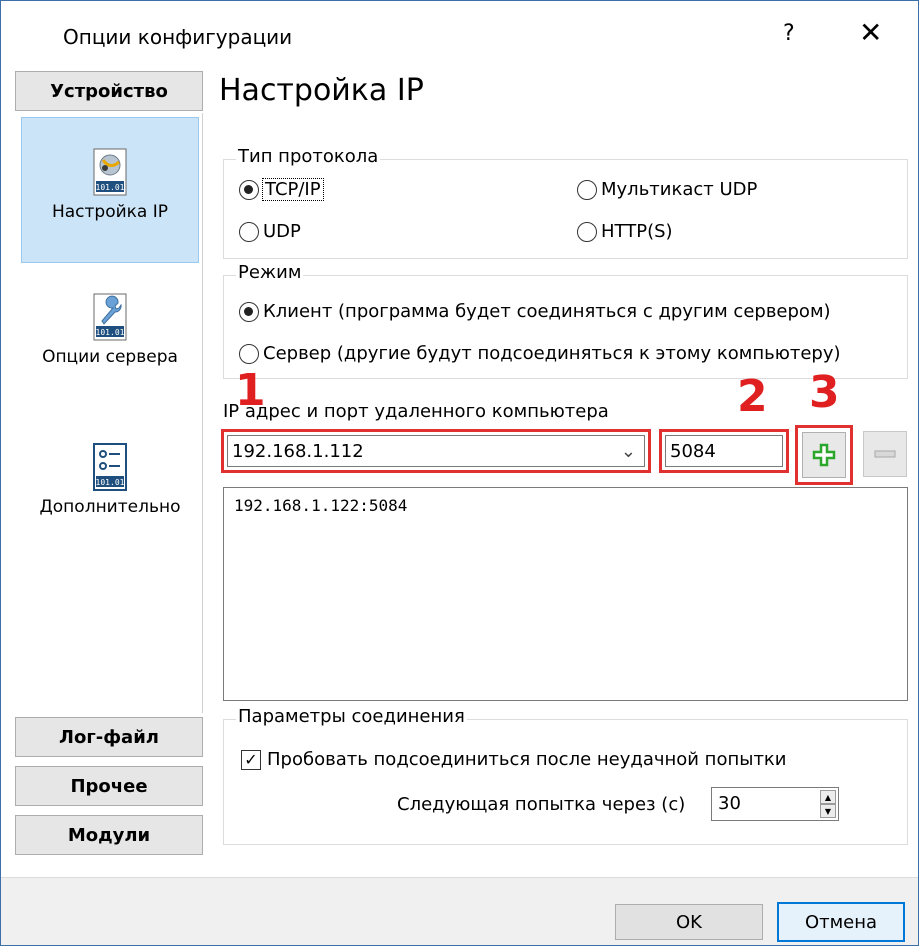 This screenshot has width=919, height=946. I want to click on radio-https: HTTP(S), so click(625, 231).